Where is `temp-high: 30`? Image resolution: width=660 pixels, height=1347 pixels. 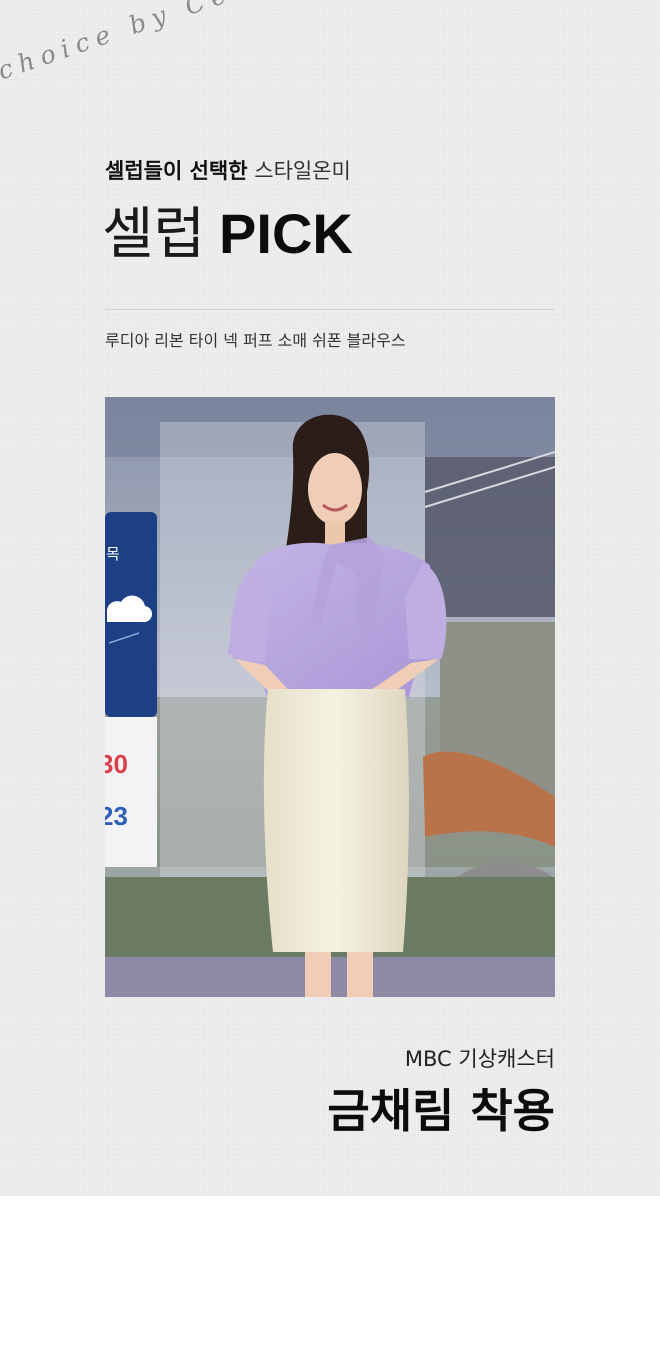 temp-high: 30 is located at coordinates (116, 764).